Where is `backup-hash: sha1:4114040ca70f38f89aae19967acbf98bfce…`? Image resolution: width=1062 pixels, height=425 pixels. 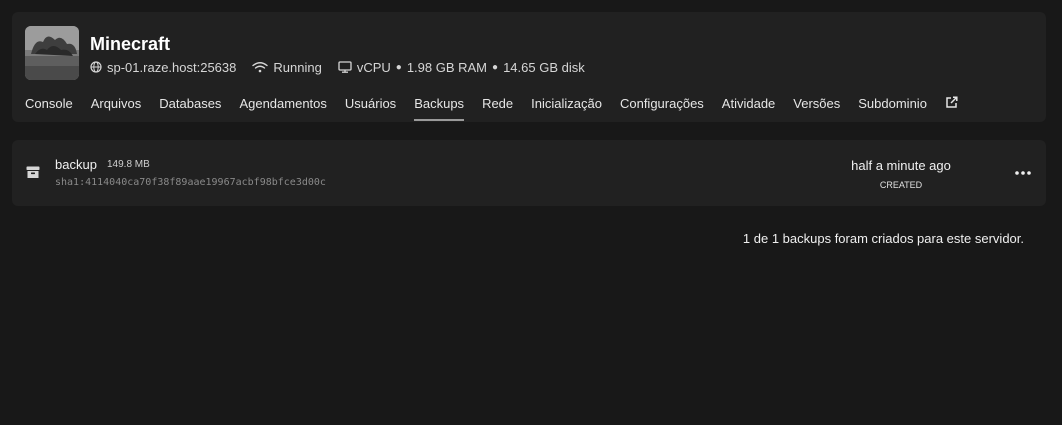 backup-hash: sha1:4114040ca70f38f89aae19967acbf98bfce… is located at coordinates (190, 182).